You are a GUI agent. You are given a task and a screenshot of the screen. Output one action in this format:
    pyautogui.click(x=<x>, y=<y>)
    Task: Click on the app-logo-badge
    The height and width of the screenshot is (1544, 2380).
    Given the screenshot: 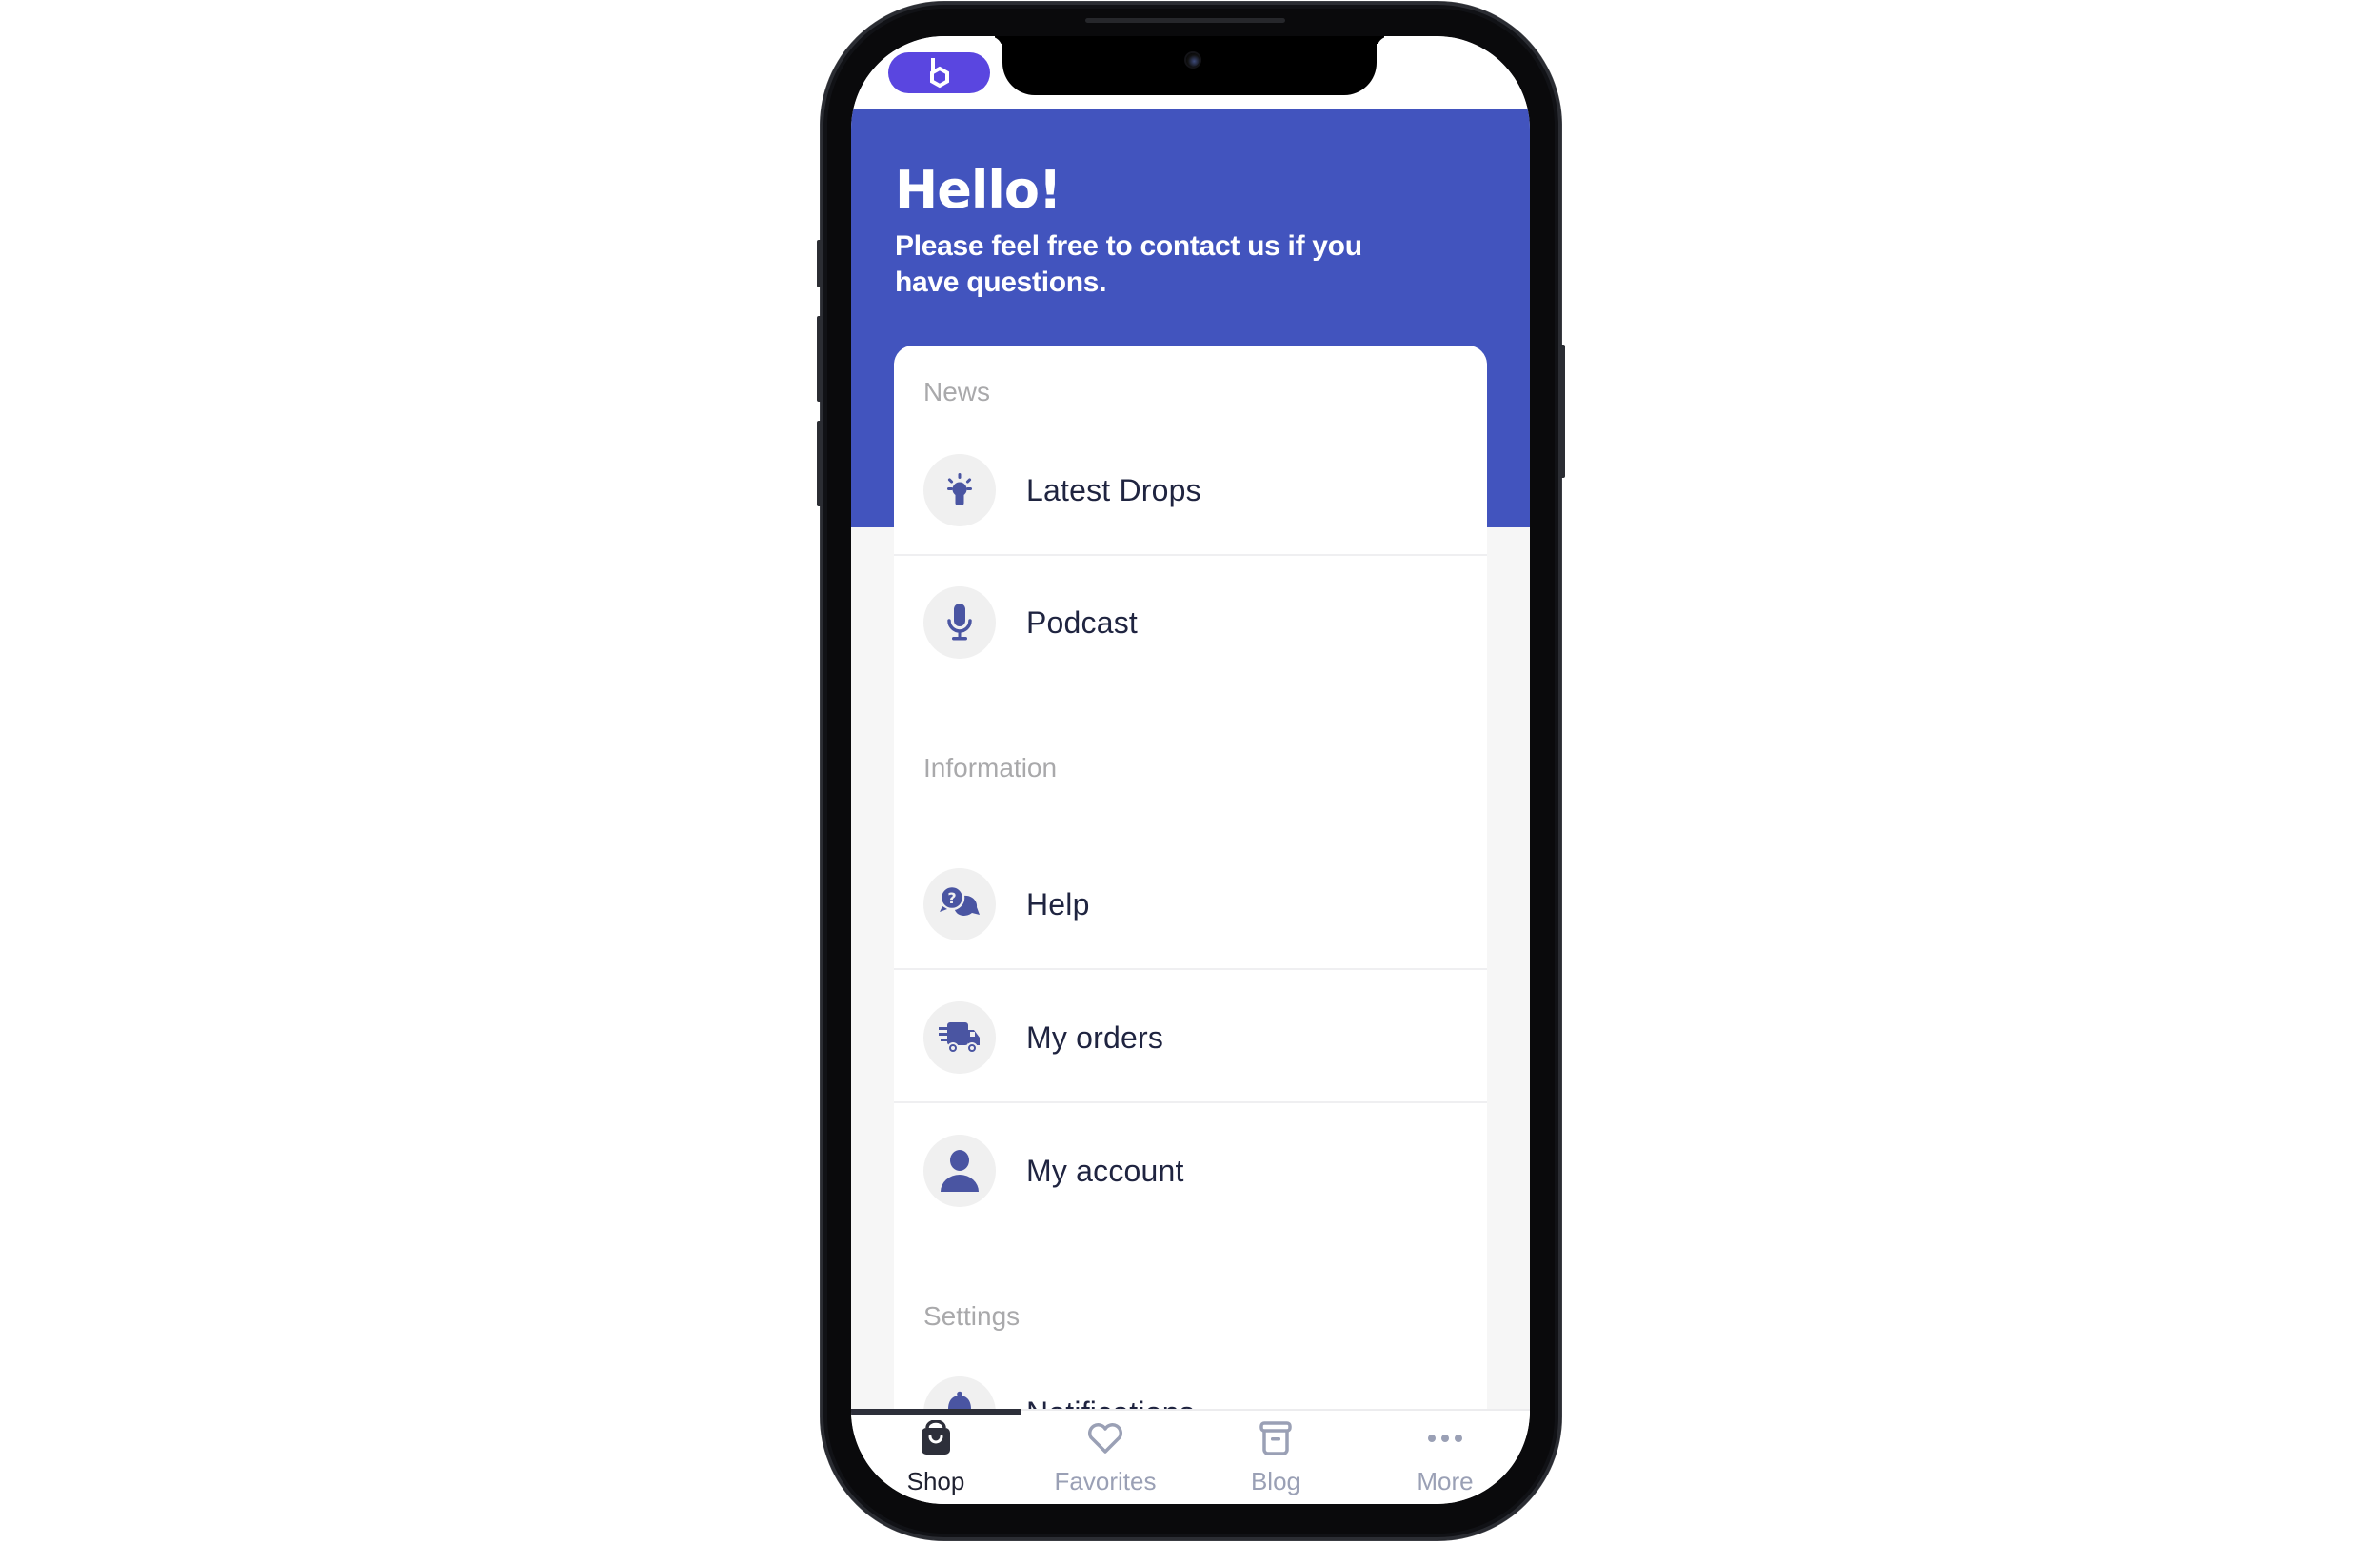 What is the action you would take?
    pyautogui.click(x=939, y=72)
    